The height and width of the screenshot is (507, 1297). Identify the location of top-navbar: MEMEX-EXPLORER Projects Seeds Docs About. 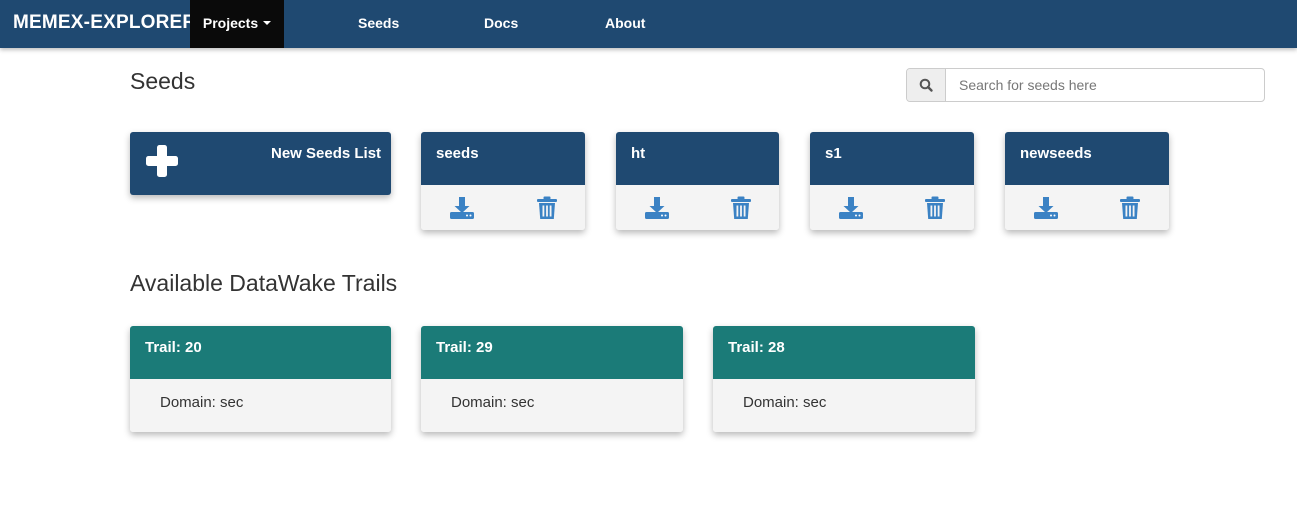
(648, 24).